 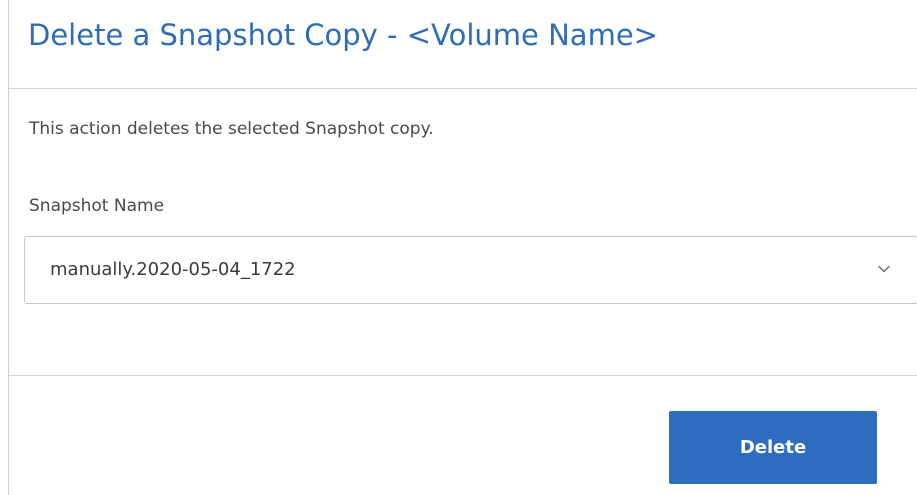 I want to click on footer-divider, so click(x=463, y=375).